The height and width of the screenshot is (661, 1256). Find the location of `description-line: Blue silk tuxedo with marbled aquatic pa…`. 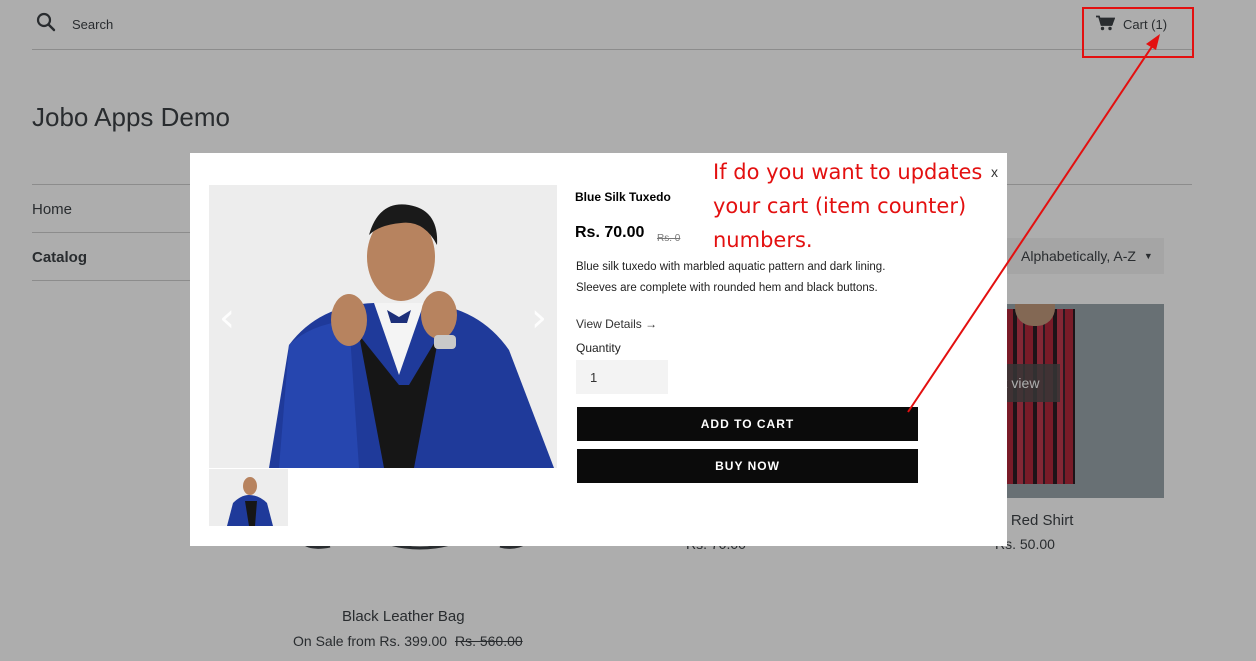

description-line: Blue silk tuxedo with marbled aquatic pa… is located at coordinates (731, 267).